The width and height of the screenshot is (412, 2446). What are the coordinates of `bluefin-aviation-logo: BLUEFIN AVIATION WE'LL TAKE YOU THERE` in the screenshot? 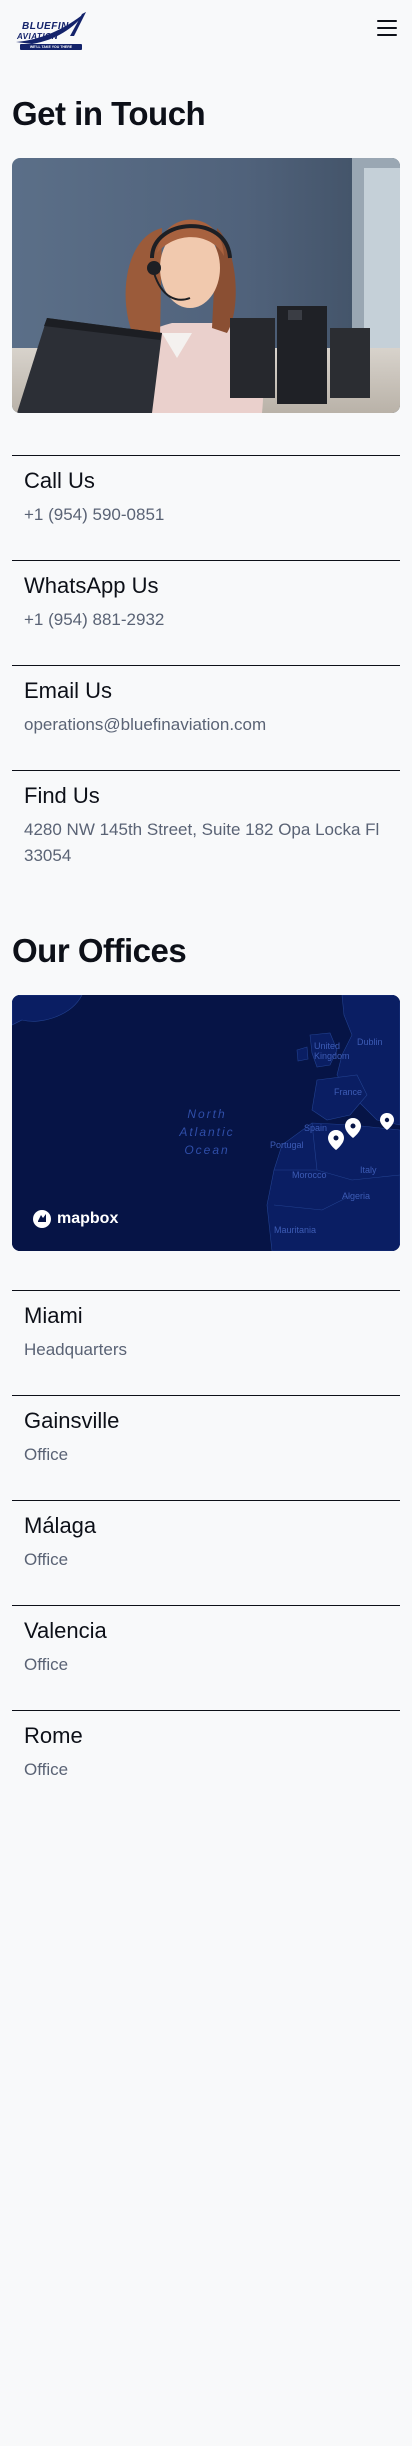 It's located at (50, 32).